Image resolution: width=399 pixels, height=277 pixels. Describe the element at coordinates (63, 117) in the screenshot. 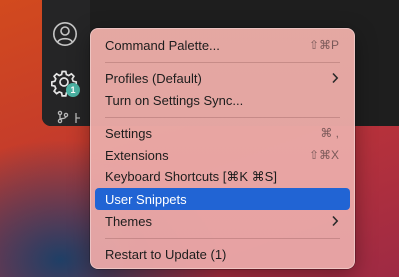

I see `source-control-icon` at that location.